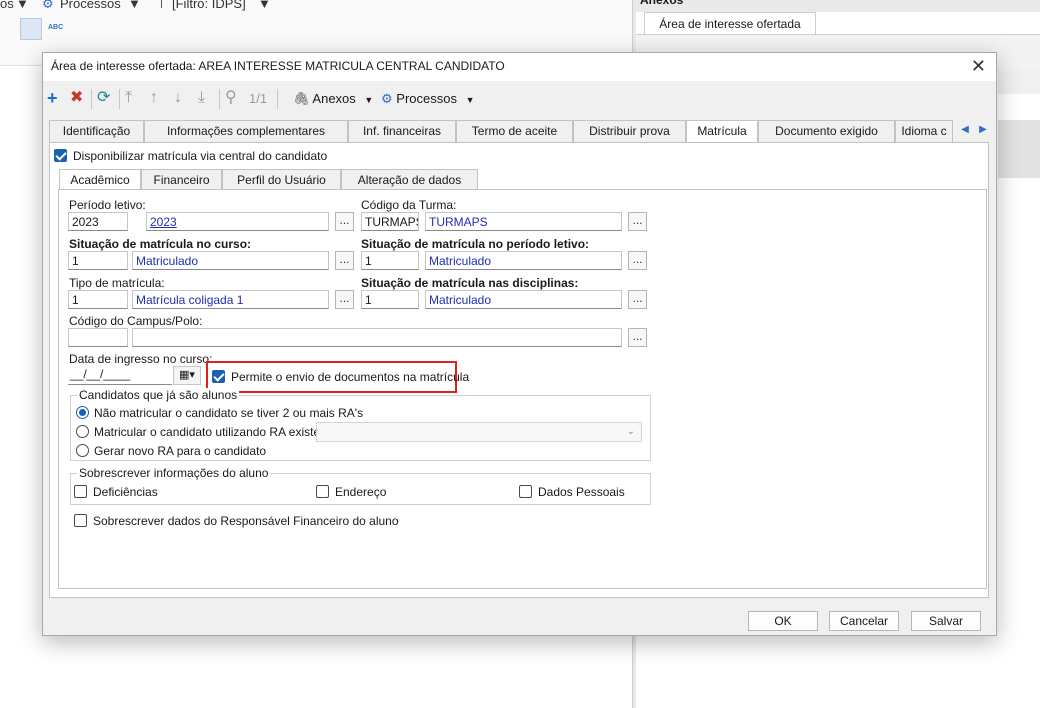  I want to click on codigo-turma-desc: TURMAPS, so click(523, 221).